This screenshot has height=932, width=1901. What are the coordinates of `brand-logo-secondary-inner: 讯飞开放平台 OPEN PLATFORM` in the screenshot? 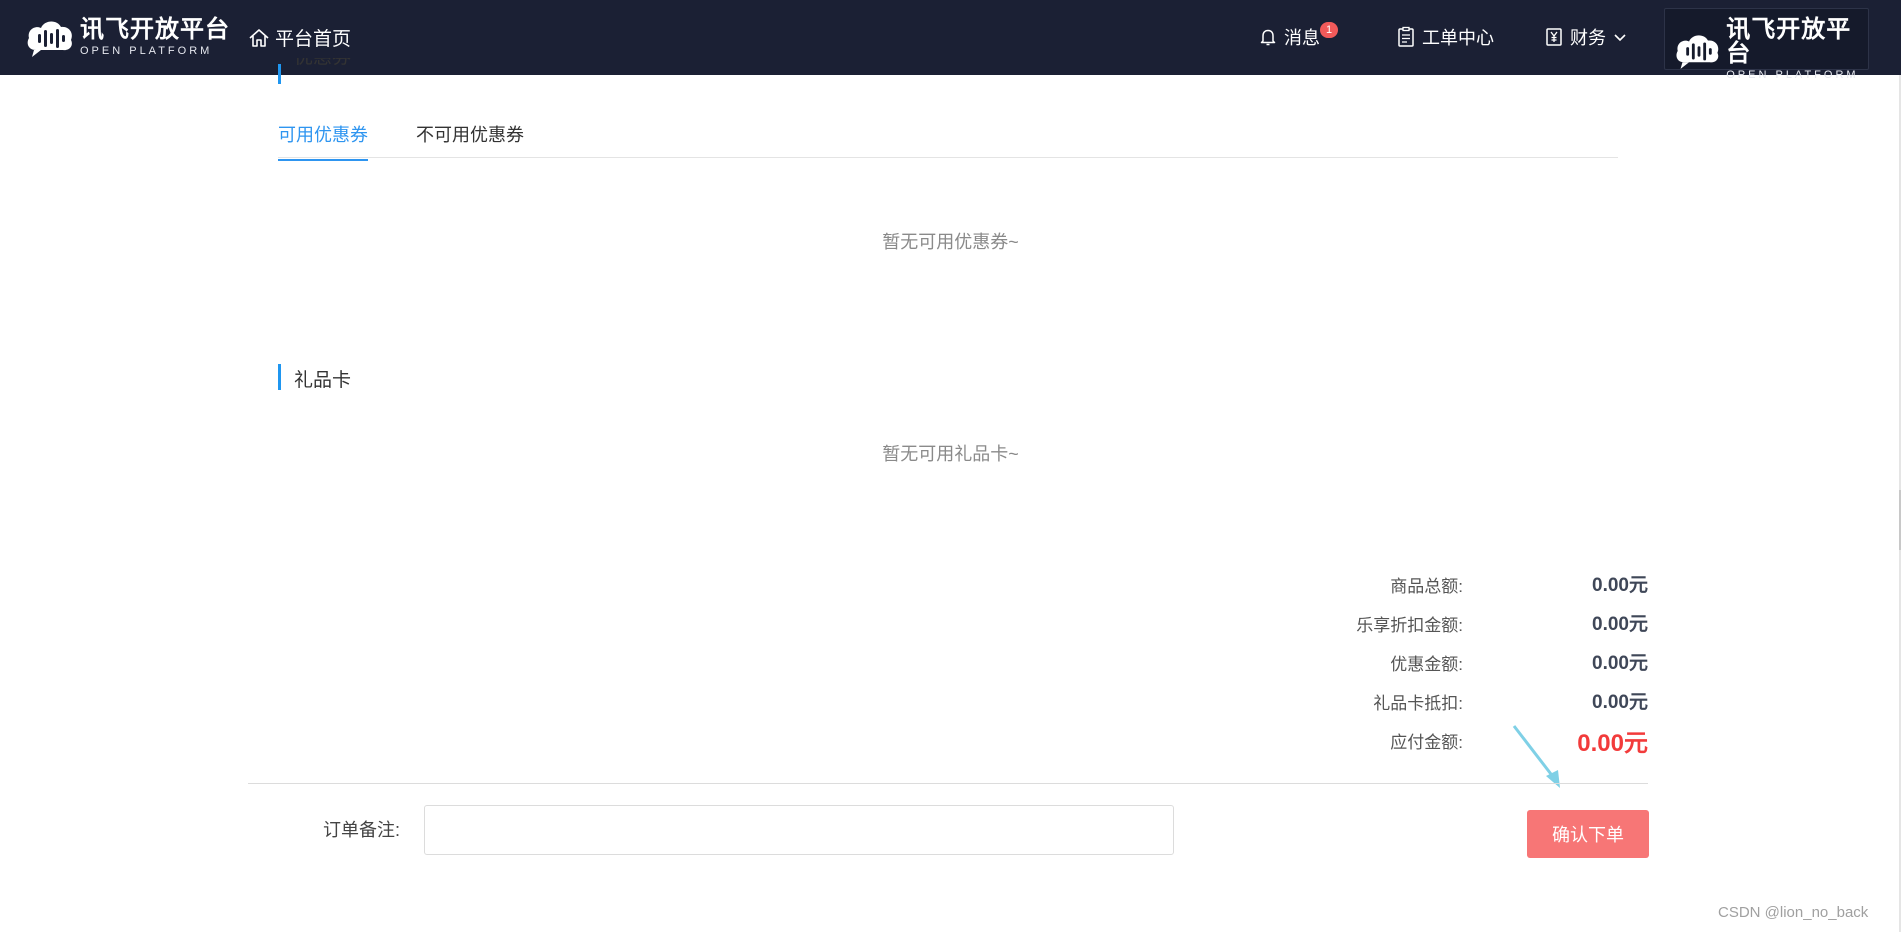 It's located at (1770, 49).